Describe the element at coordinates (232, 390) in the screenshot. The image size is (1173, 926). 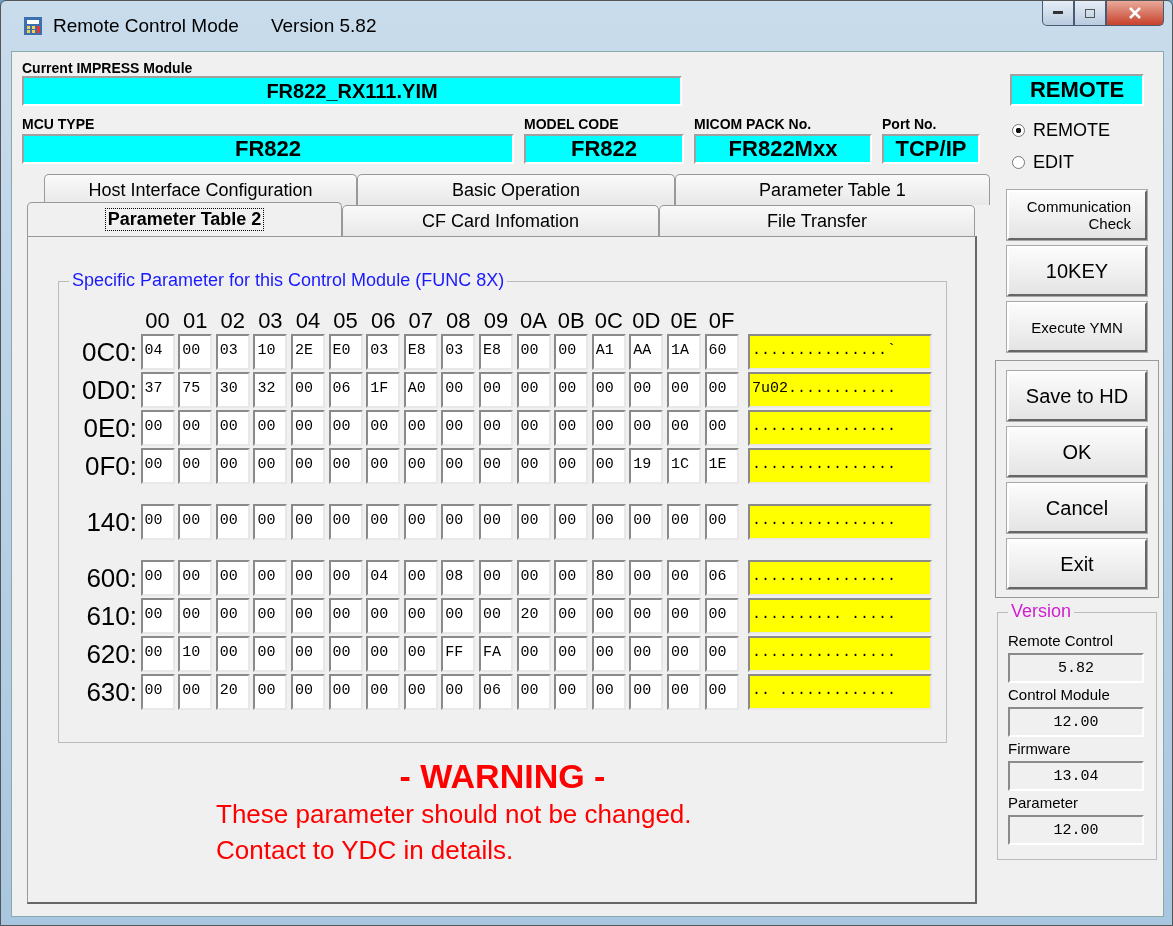
I see `hex-cell: 30` at that location.